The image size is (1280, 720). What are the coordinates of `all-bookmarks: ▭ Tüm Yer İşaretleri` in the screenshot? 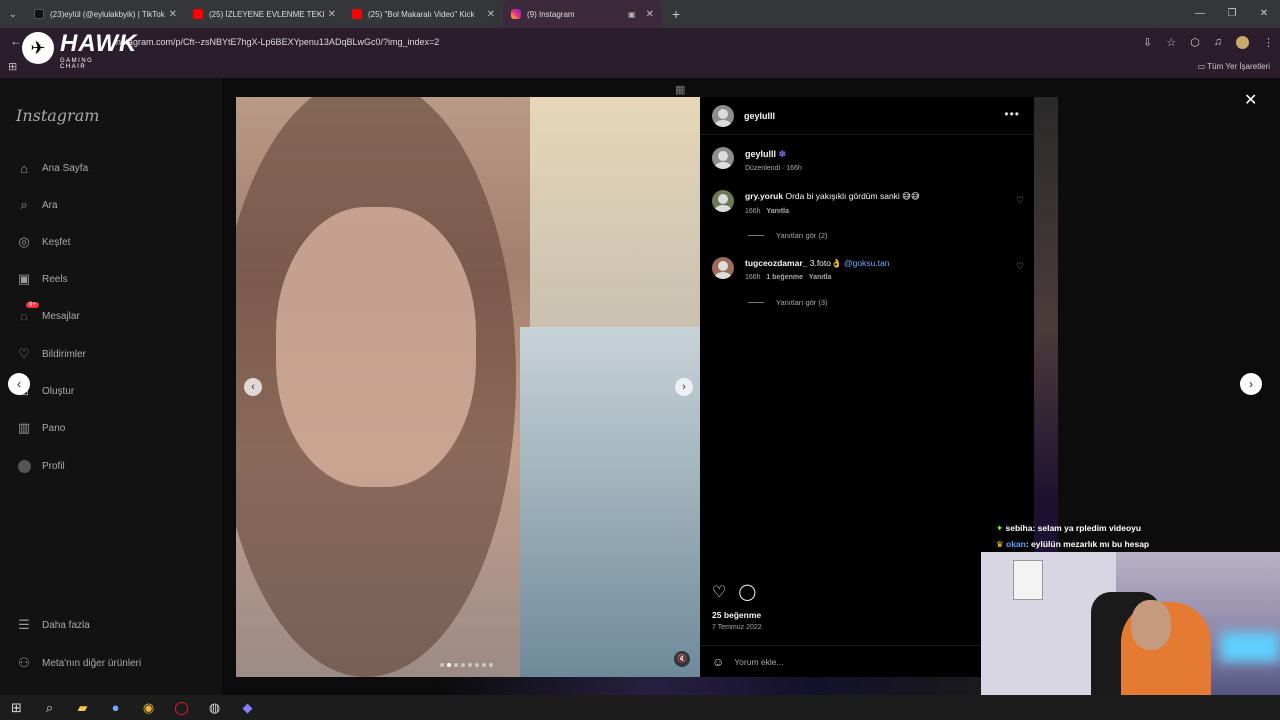 It's located at (1234, 66).